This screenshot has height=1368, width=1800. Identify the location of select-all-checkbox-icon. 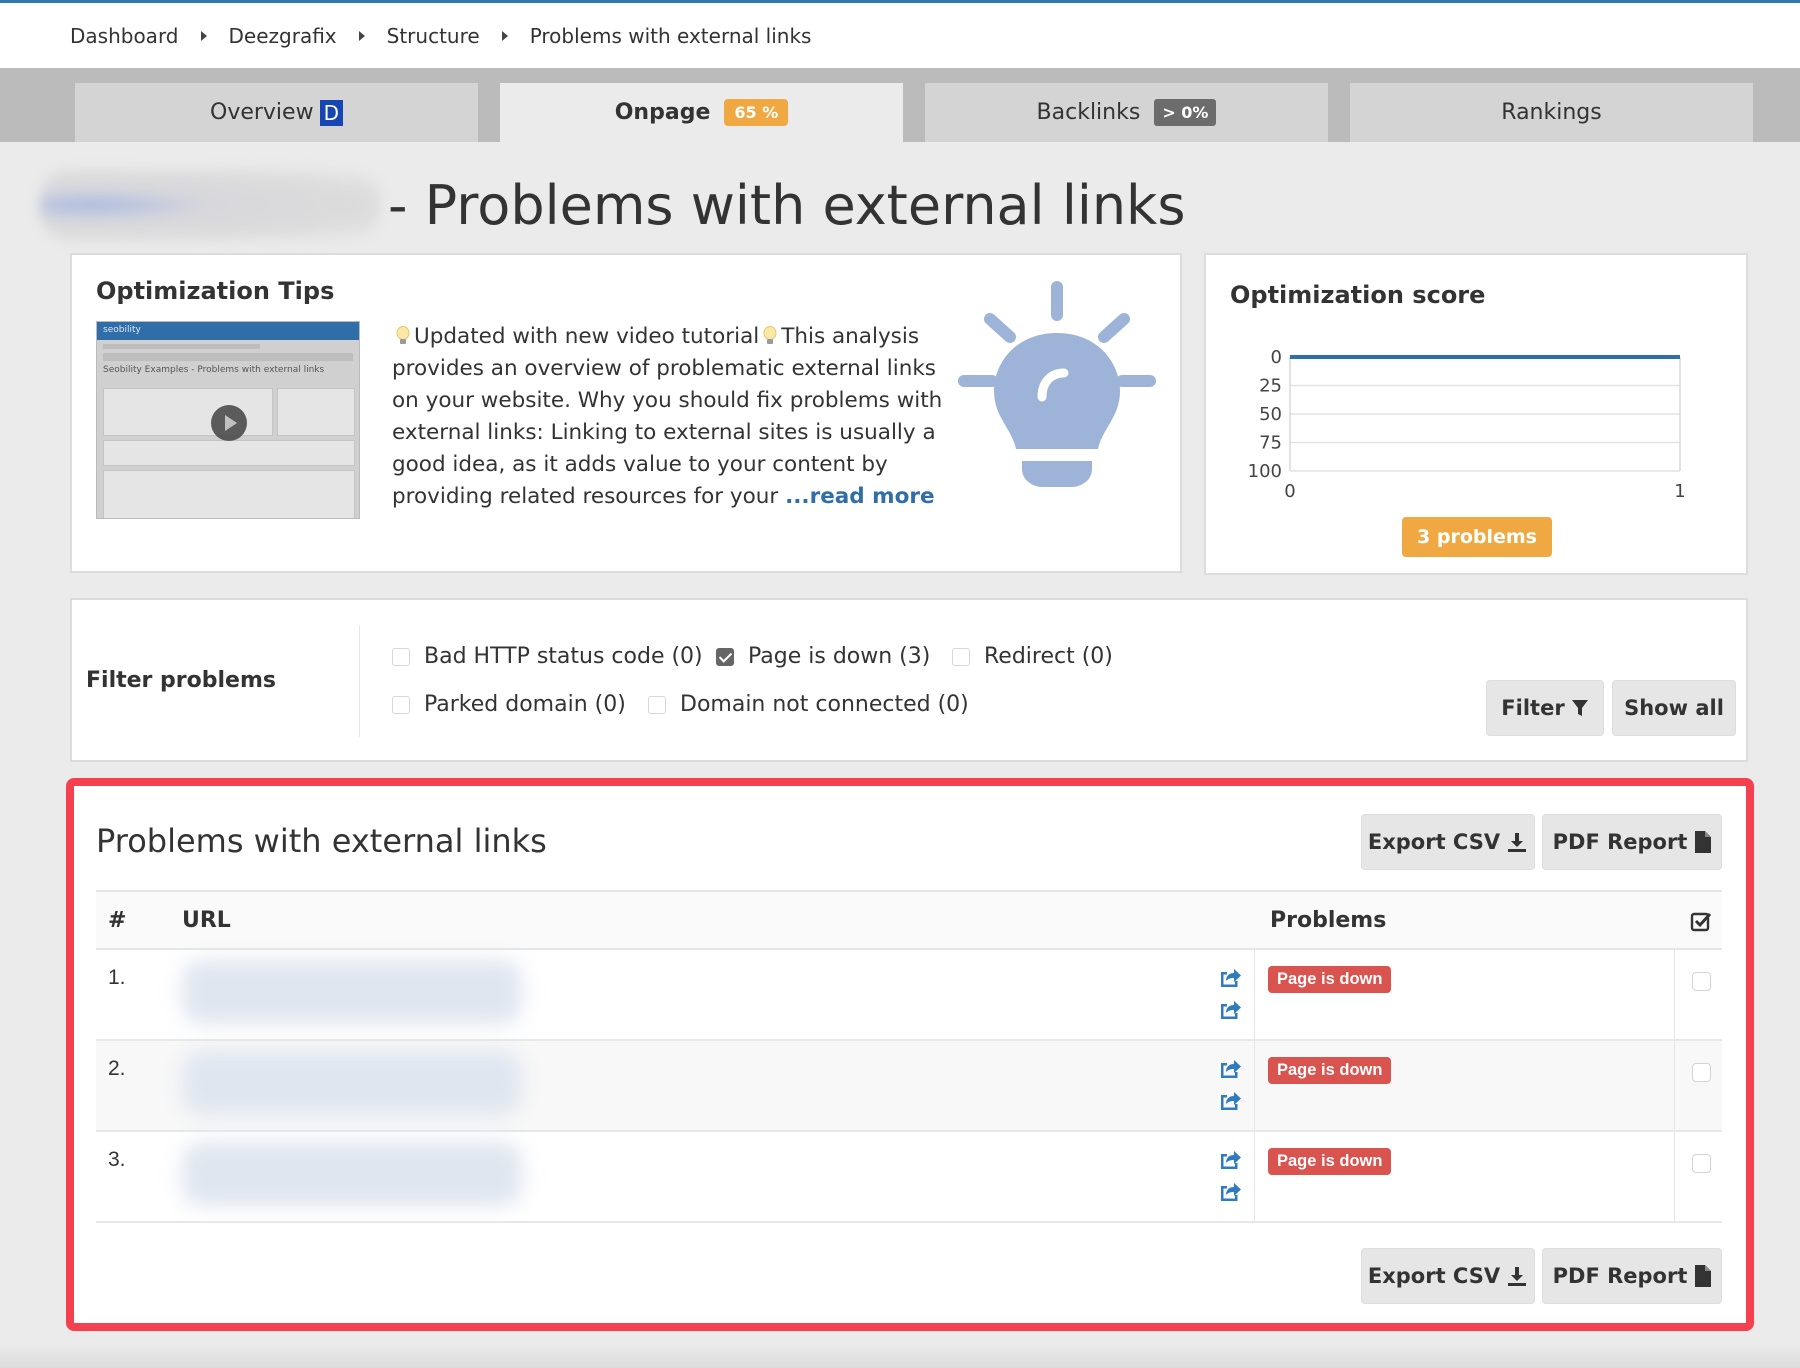
(1701, 921).